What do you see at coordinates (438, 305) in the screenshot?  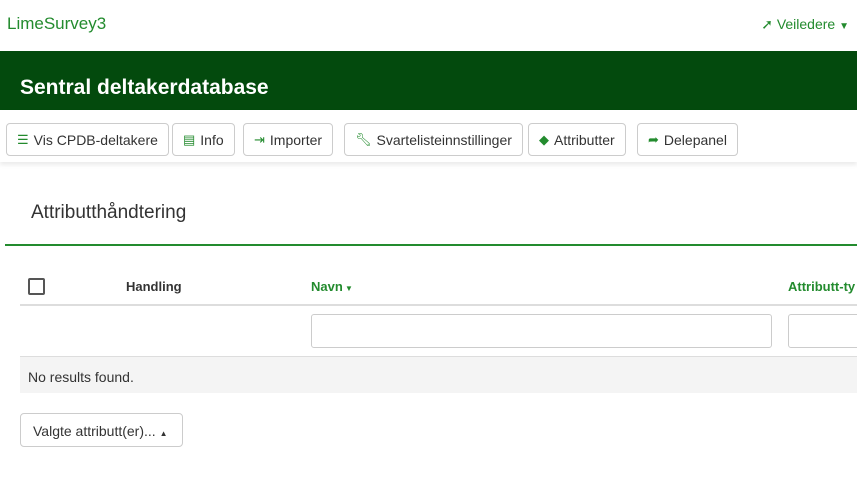 I see `header-divider` at bounding box center [438, 305].